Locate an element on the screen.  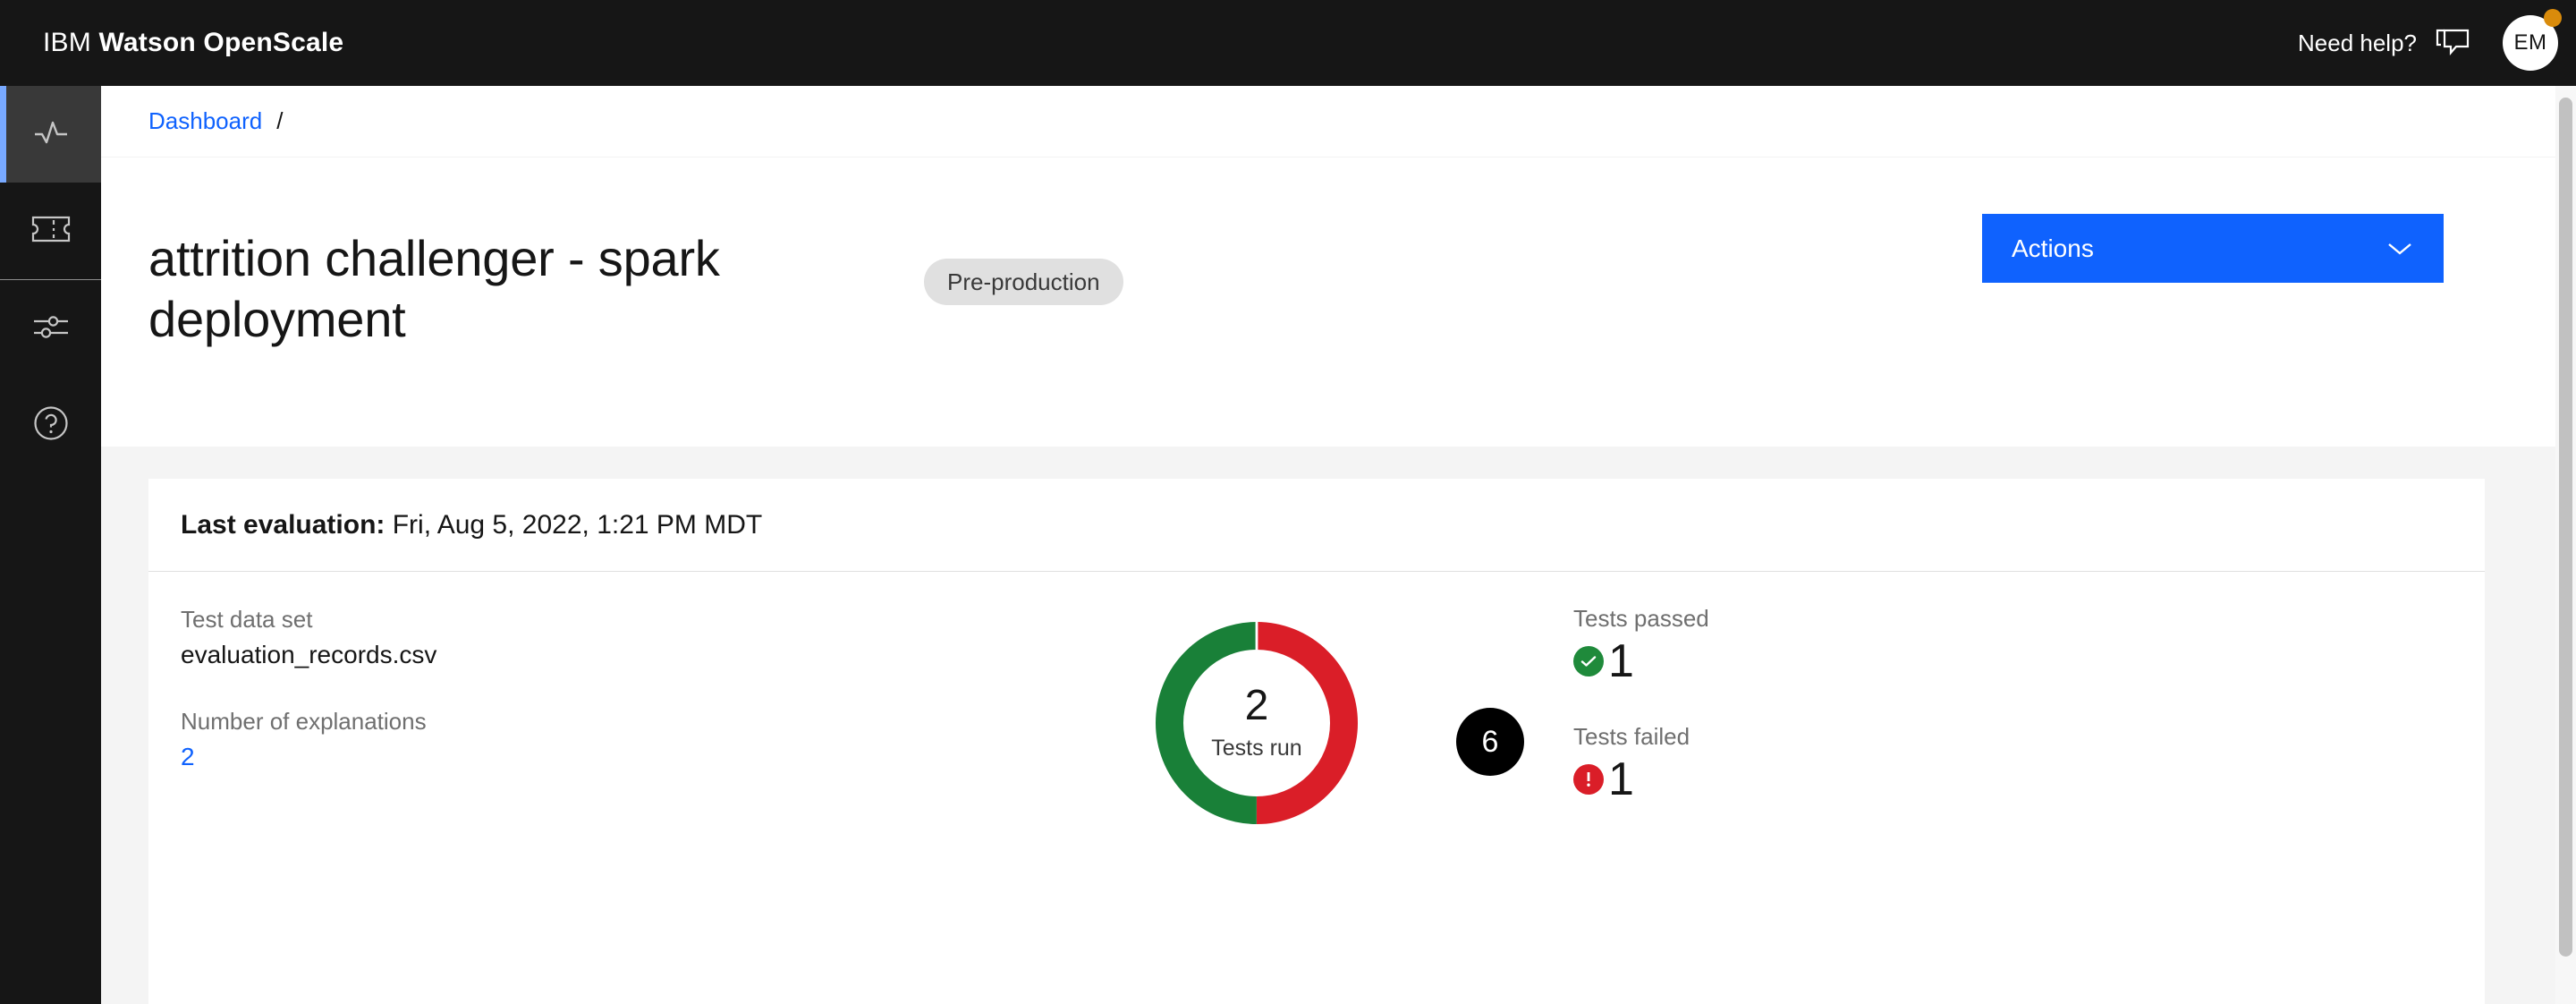
sidebar-item-monitor is located at coordinates (50, 134).